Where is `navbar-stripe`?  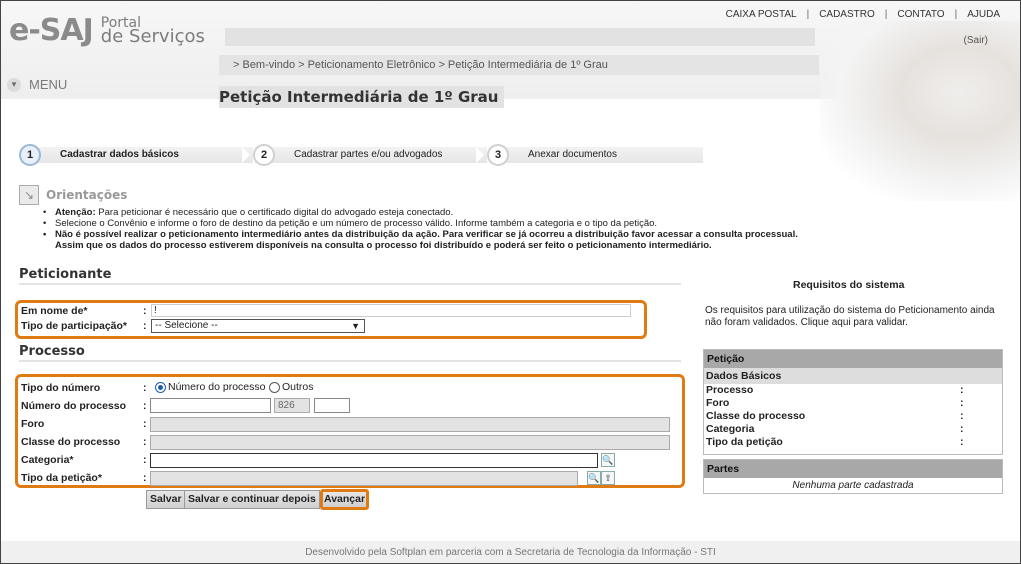
navbar-stripe is located at coordinates (520, 37).